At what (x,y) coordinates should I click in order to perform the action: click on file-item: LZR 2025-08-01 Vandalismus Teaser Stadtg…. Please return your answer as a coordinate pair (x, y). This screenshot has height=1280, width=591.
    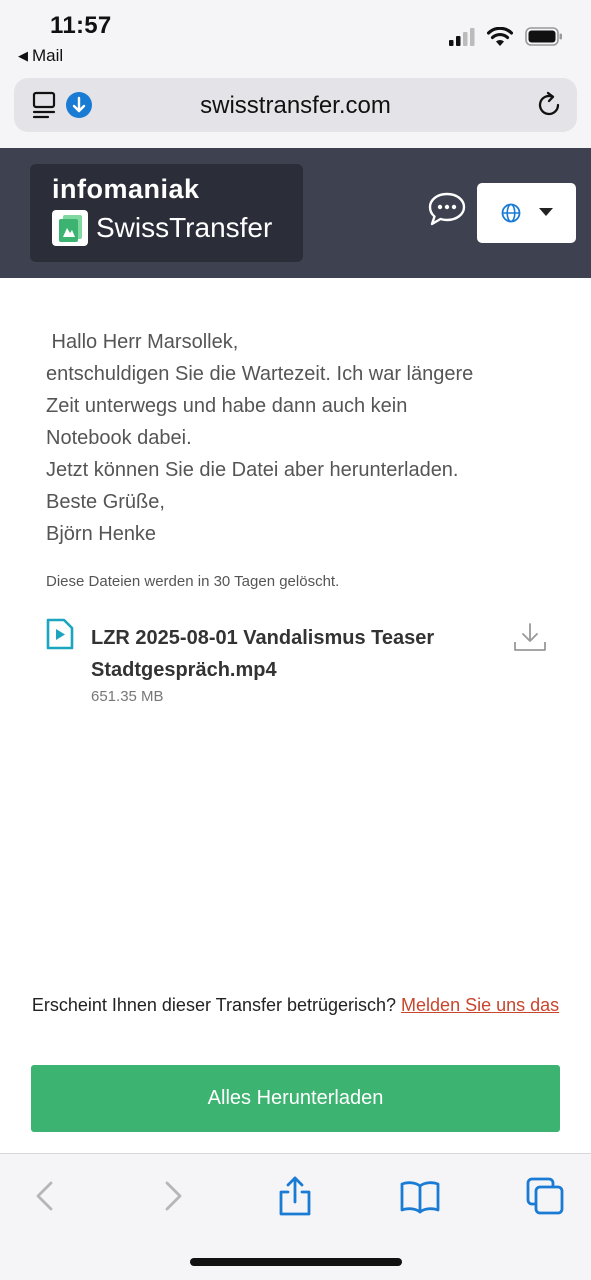
    Looking at the image, I should click on (301, 668).